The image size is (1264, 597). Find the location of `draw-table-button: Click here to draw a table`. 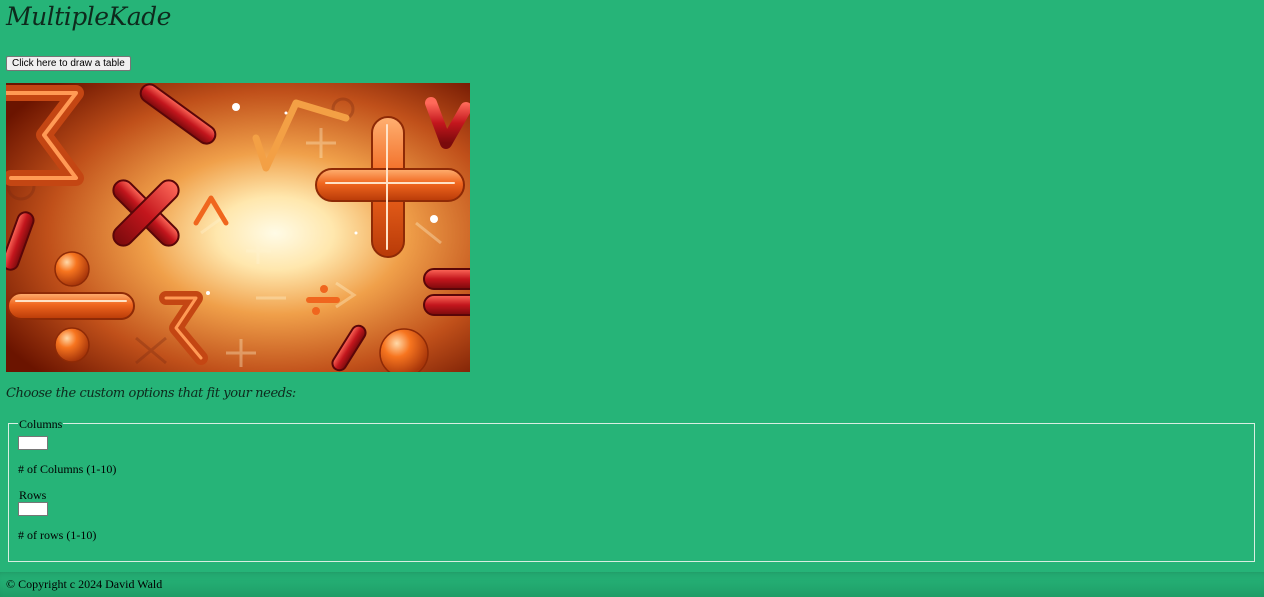

draw-table-button: Click here to draw a table is located at coordinates (68, 63).